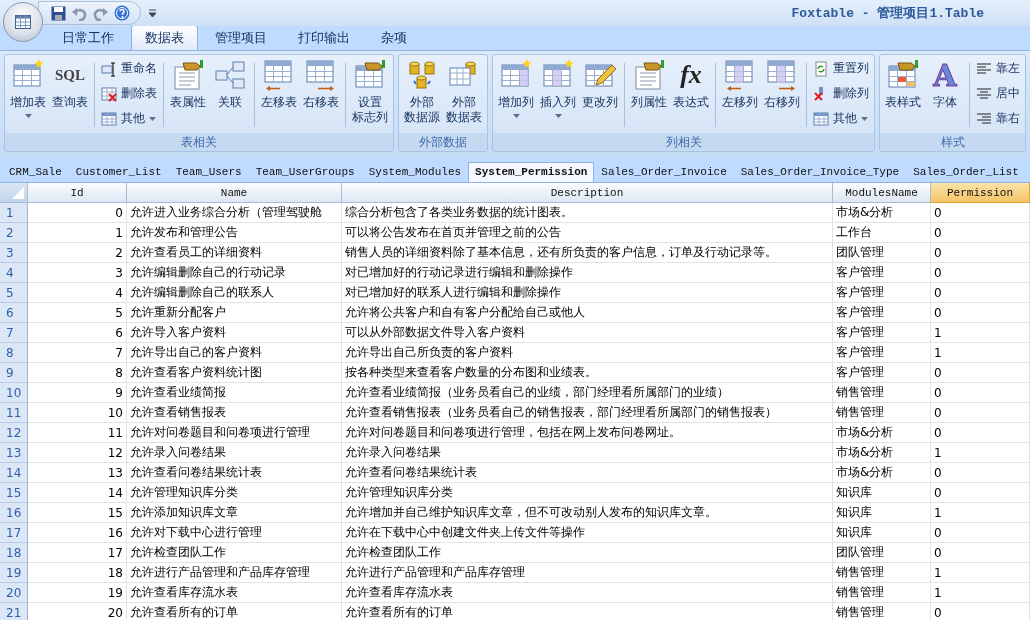 This screenshot has width=1030, height=620. What do you see at coordinates (14, 333) in the screenshot?
I see `row-number: 7` at bounding box center [14, 333].